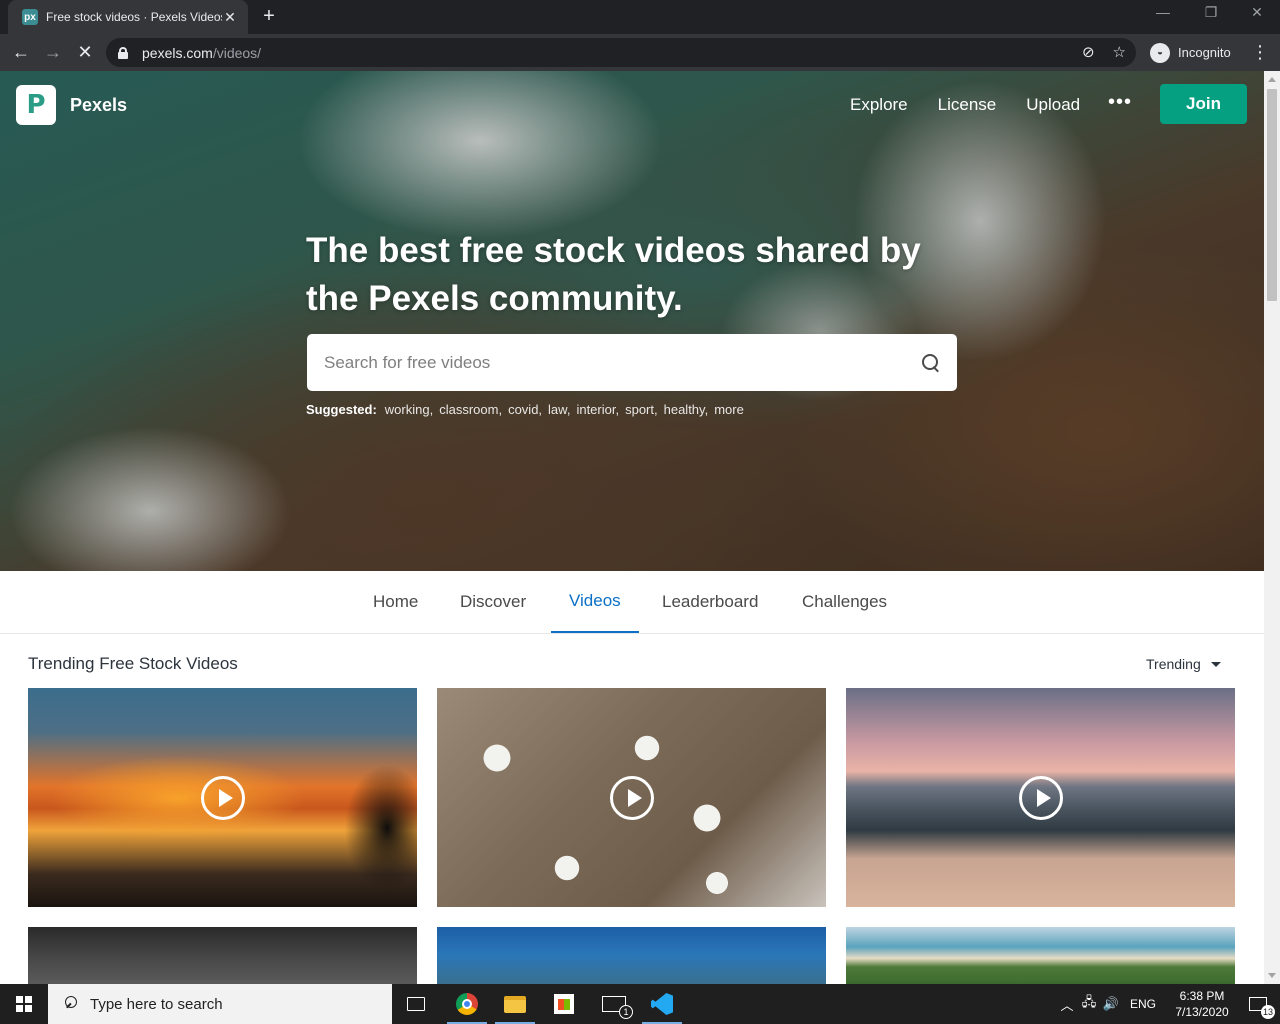  Describe the element at coordinates (1119, 52) in the screenshot. I see `bookmark-star-icon: ☆` at that location.